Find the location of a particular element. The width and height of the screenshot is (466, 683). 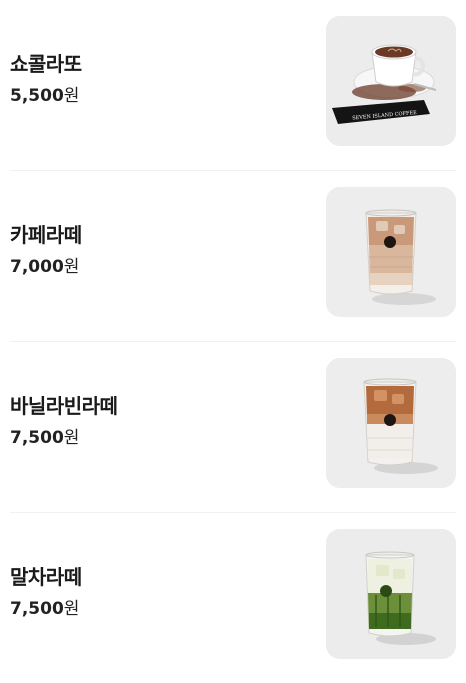

matcha-latte-glass-illustration is located at coordinates (391, 594).